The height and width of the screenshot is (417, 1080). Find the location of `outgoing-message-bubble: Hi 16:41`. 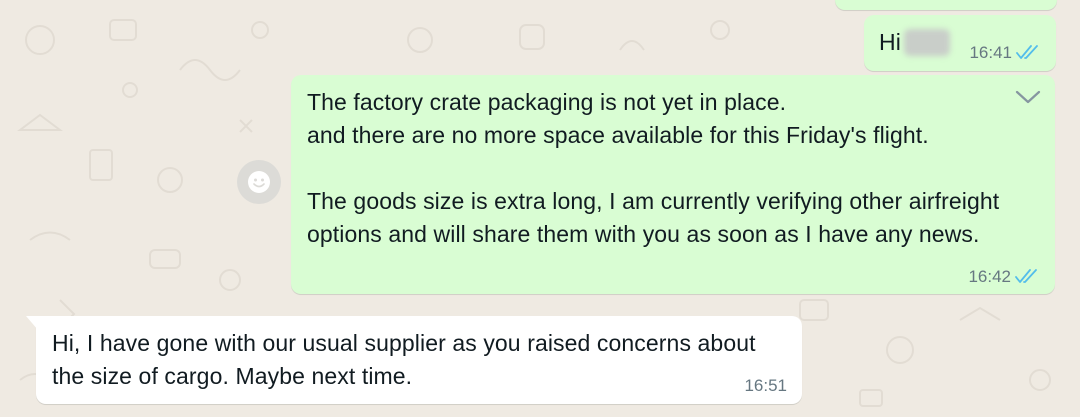

outgoing-message-bubble: Hi 16:41 is located at coordinates (960, 43).